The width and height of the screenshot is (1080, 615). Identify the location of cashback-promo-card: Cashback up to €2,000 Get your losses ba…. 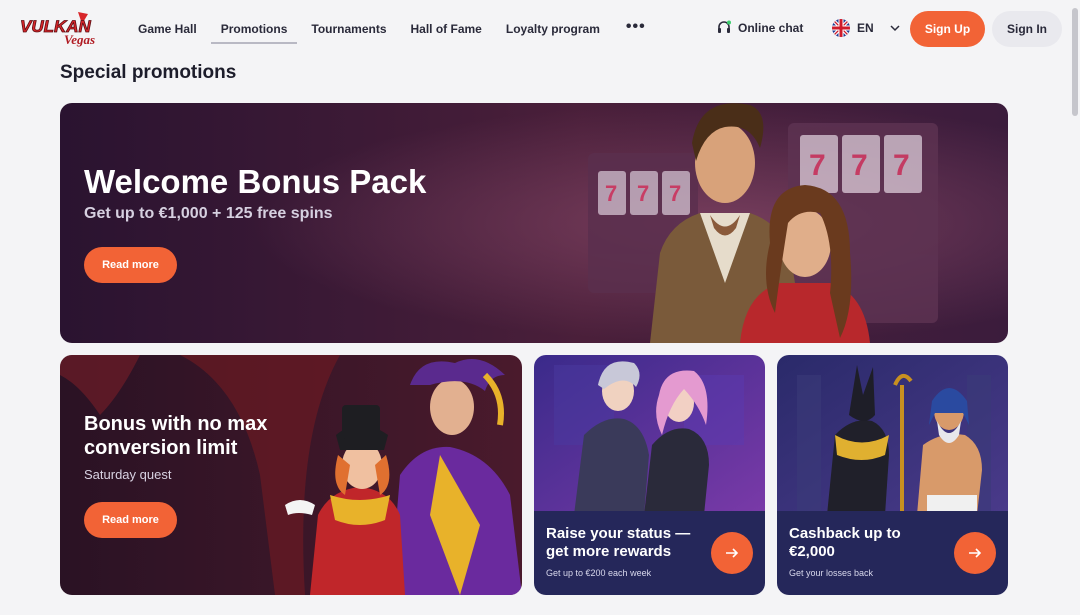
(892, 475).